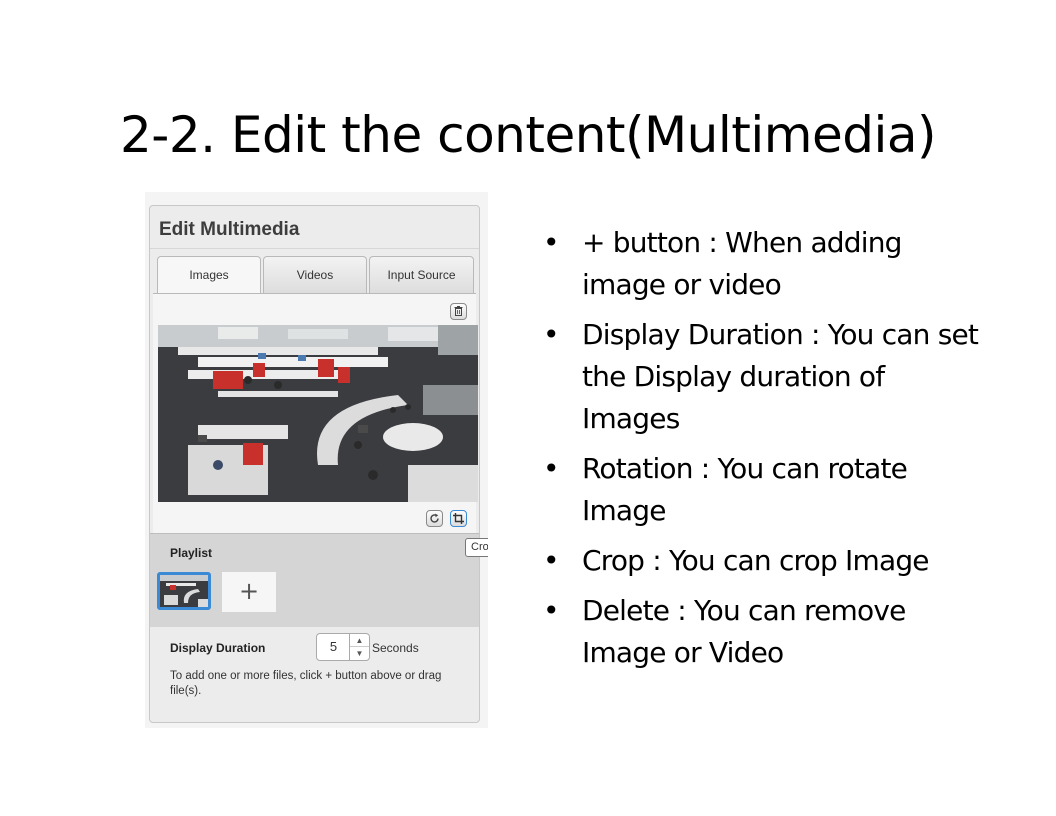 Image resolution: width=1056 pixels, height=816 pixels. I want to click on duration-stepper: 5 ▲ ▼, so click(343, 647).